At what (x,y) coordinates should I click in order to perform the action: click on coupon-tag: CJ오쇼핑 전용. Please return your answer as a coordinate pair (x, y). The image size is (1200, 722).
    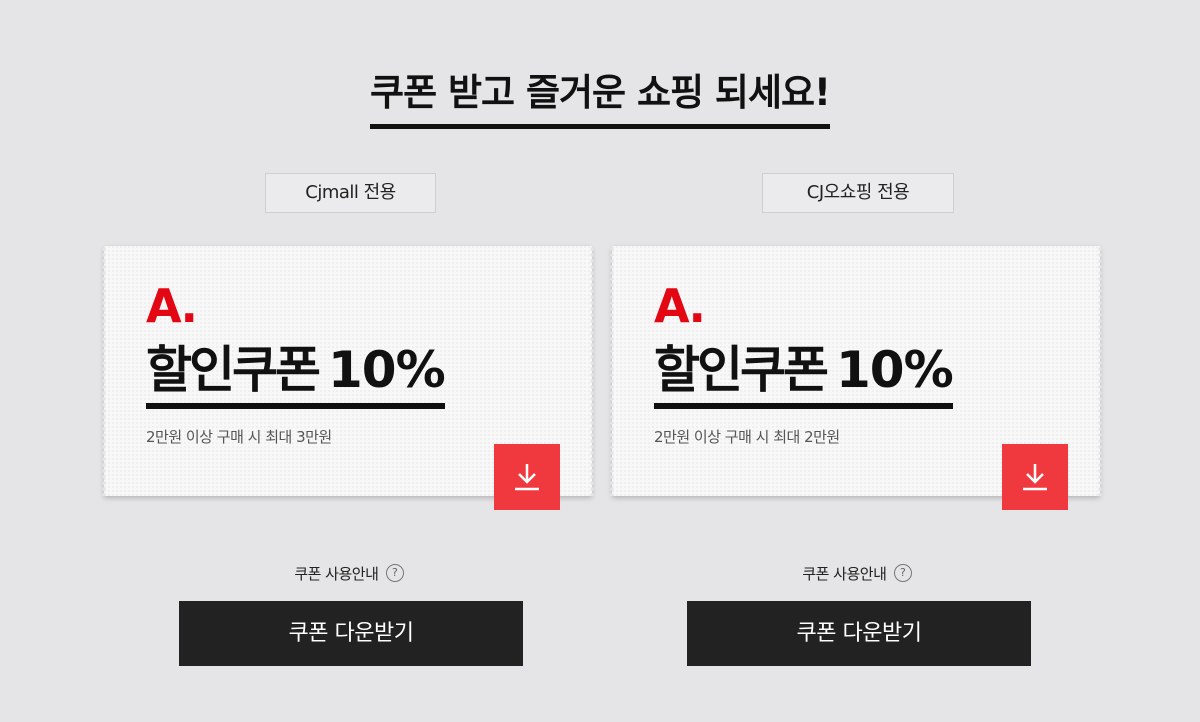
    Looking at the image, I should click on (858, 193).